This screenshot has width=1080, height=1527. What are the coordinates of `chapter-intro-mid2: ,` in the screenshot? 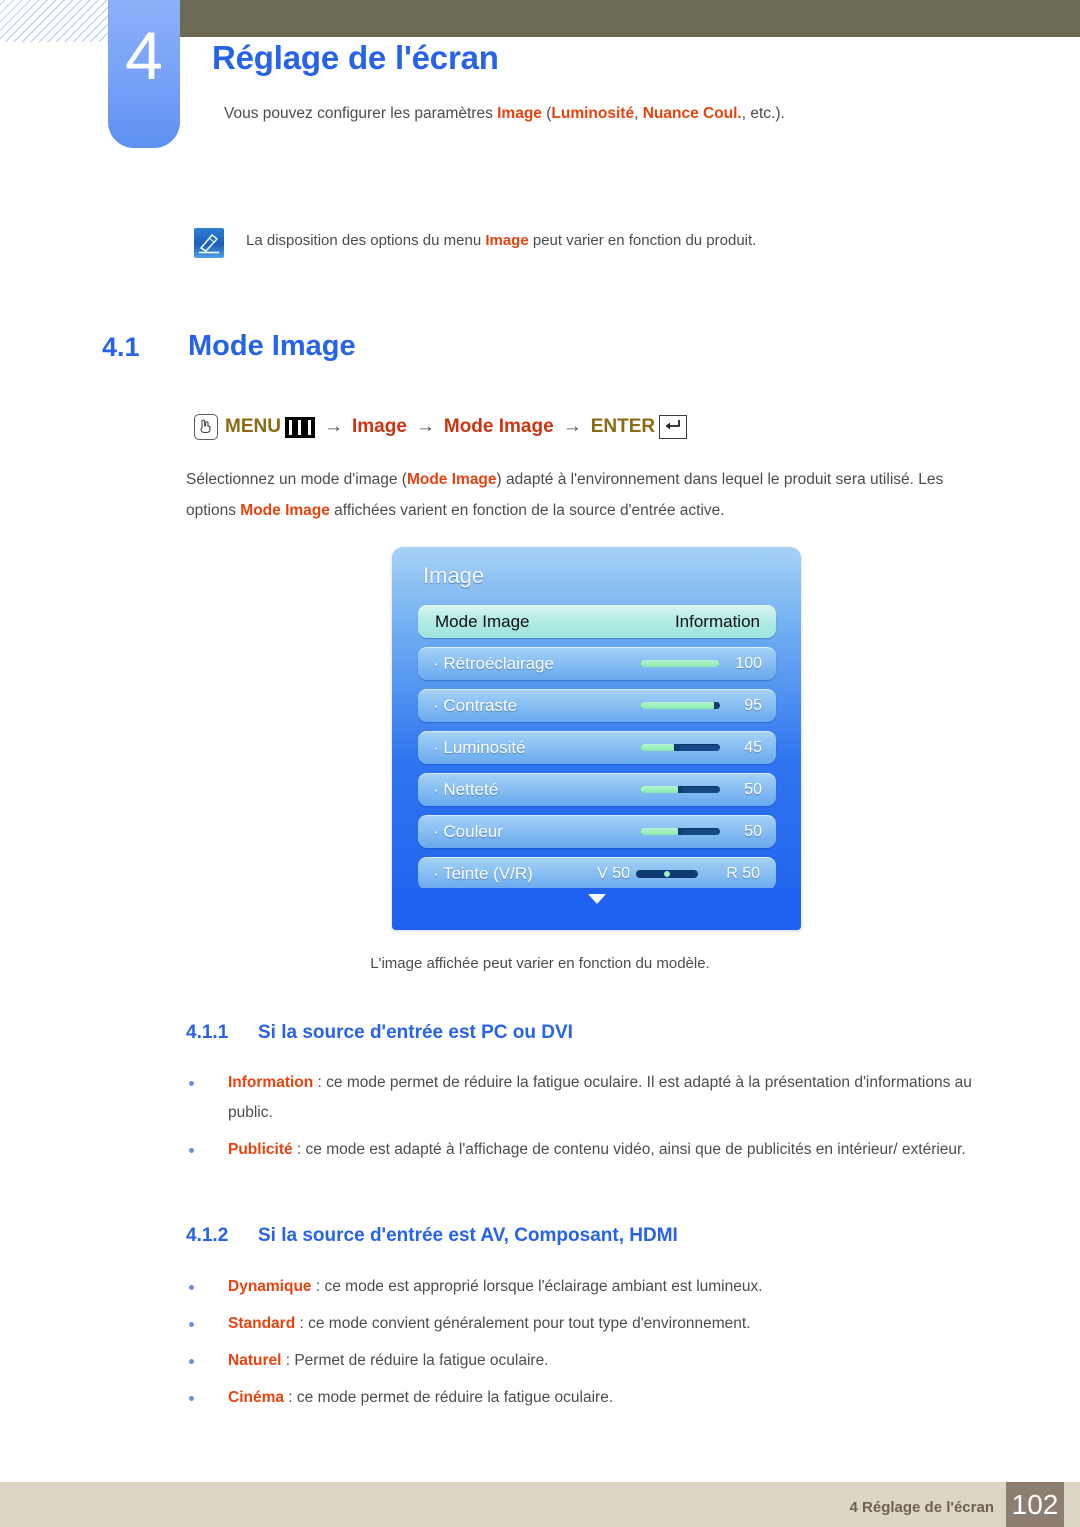 It's located at (638, 113).